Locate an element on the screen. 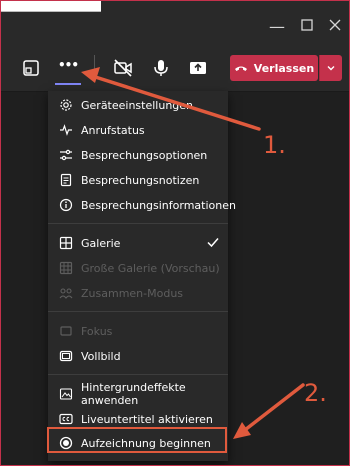 This screenshot has width=350, height=466. annotation-step-1: 1. is located at coordinates (274, 145).